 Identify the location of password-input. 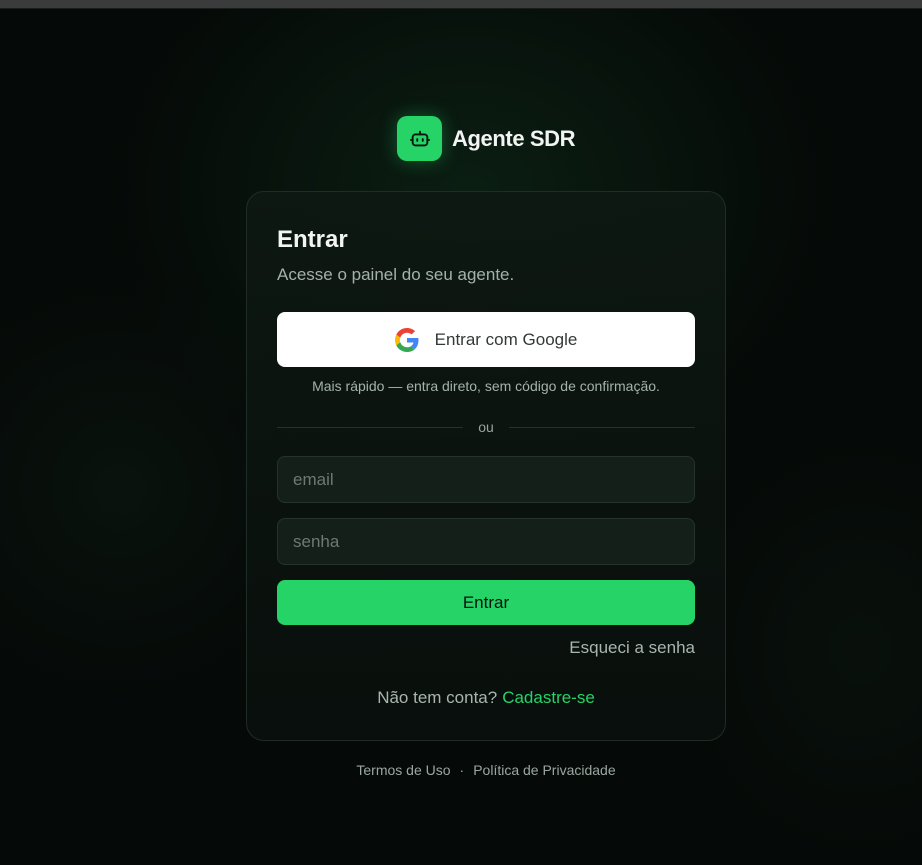
(486, 541).